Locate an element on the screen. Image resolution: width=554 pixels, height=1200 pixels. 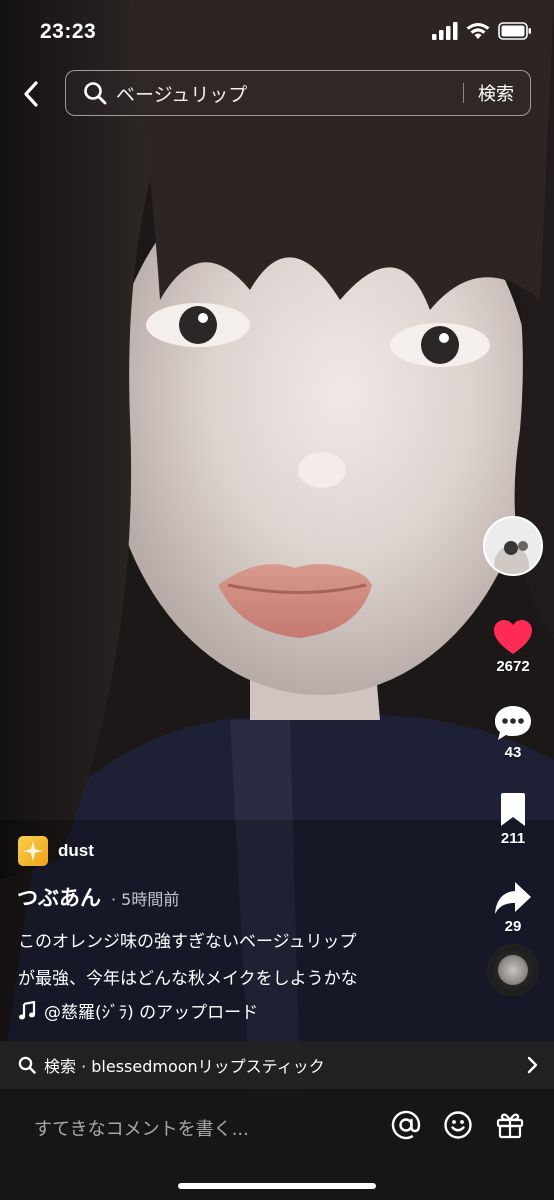
battery-icon is located at coordinates (514, 31).